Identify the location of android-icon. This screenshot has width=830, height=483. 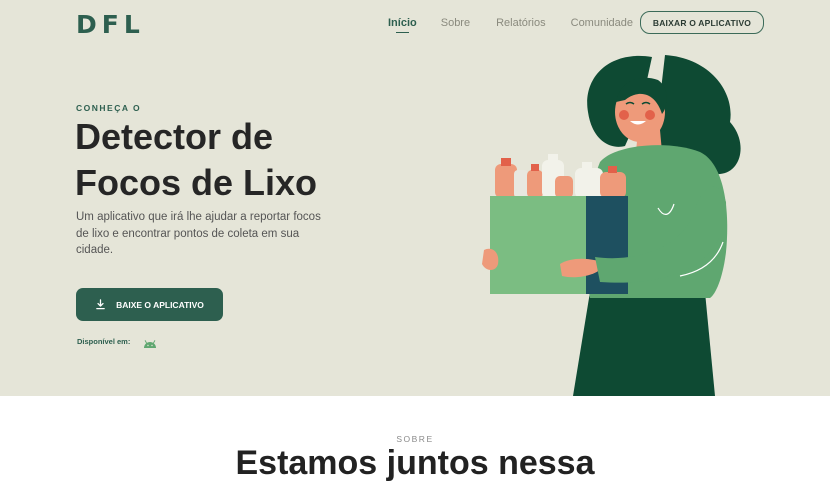
(150, 344).